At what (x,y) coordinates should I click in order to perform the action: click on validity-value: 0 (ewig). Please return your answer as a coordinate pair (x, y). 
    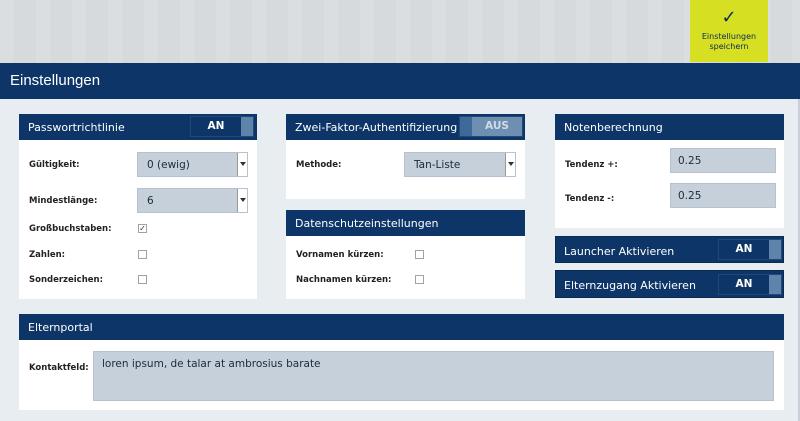
    Looking at the image, I should click on (168, 165).